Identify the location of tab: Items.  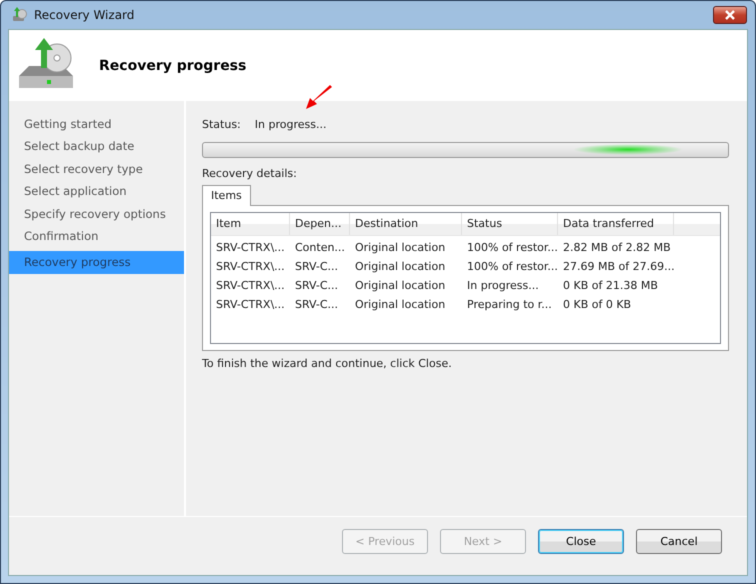
(226, 195).